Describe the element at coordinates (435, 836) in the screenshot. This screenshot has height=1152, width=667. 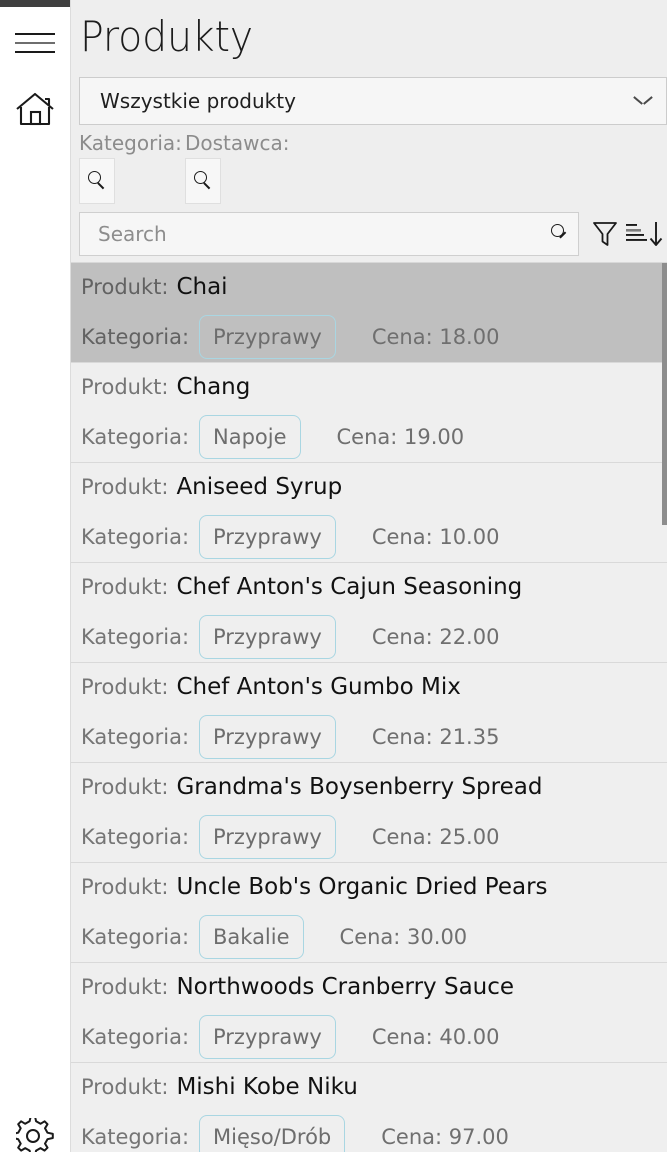
I see `product-price: Cena: 25.00` at that location.